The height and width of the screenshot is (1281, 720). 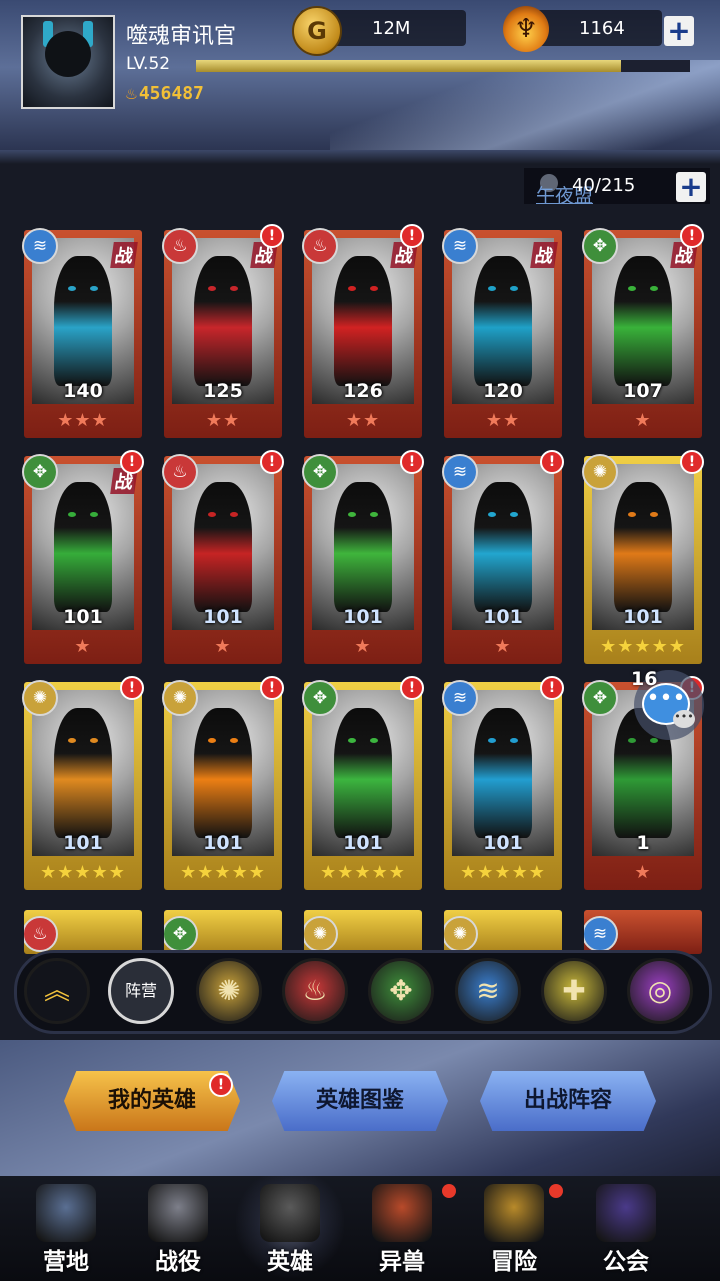 What do you see at coordinates (660, 991) in the screenshot?
I see `filter-void-icon: ◎` at bounding box center [660, 991].